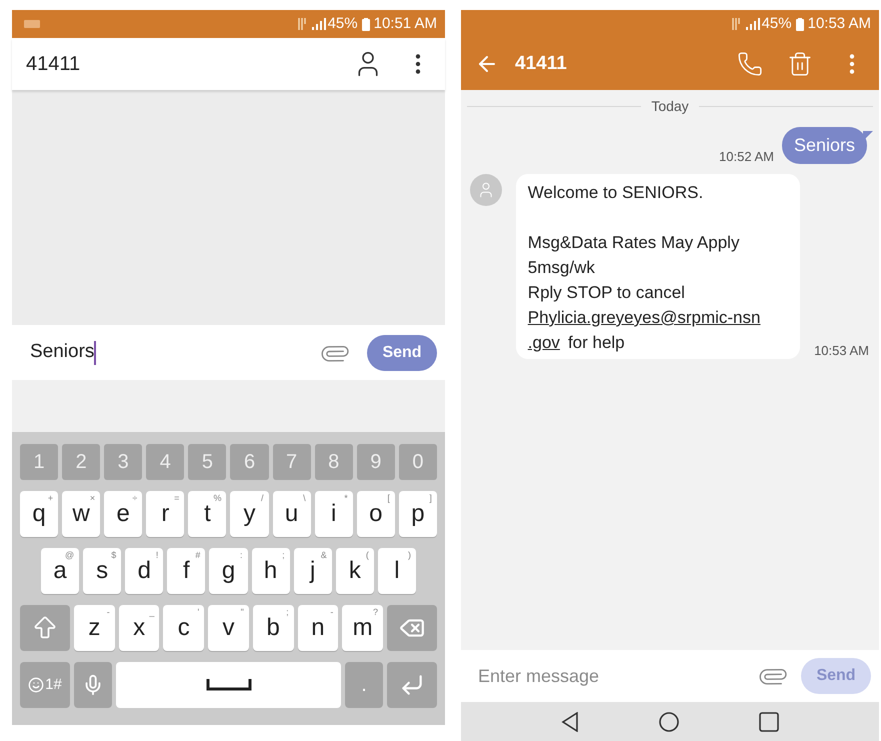  Describe the element at coordinates (93, 685) in the screenshot. I see `voice-key` at that location.